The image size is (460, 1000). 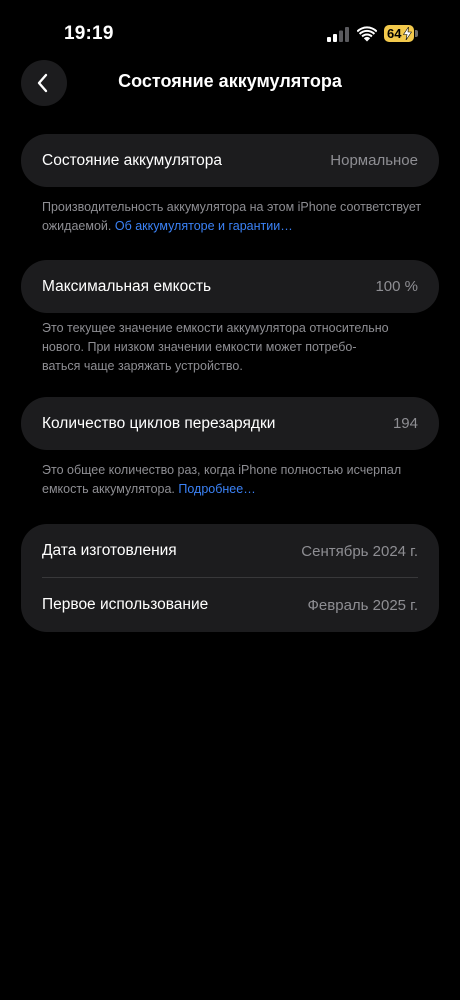 I want to click on cycle-count-label: Количество циклов перезарядки, so click(x=159, y=423).